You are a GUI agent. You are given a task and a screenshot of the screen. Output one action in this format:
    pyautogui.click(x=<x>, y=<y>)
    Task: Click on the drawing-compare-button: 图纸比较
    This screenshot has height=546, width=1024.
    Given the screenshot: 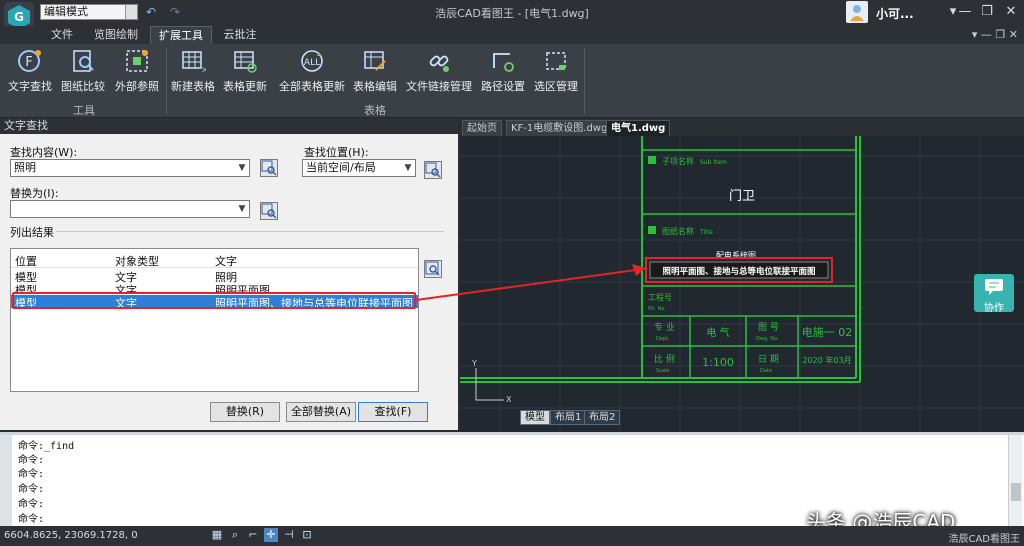 What is the action you would take?
    pyautogui.click(x=83, y=73)
    